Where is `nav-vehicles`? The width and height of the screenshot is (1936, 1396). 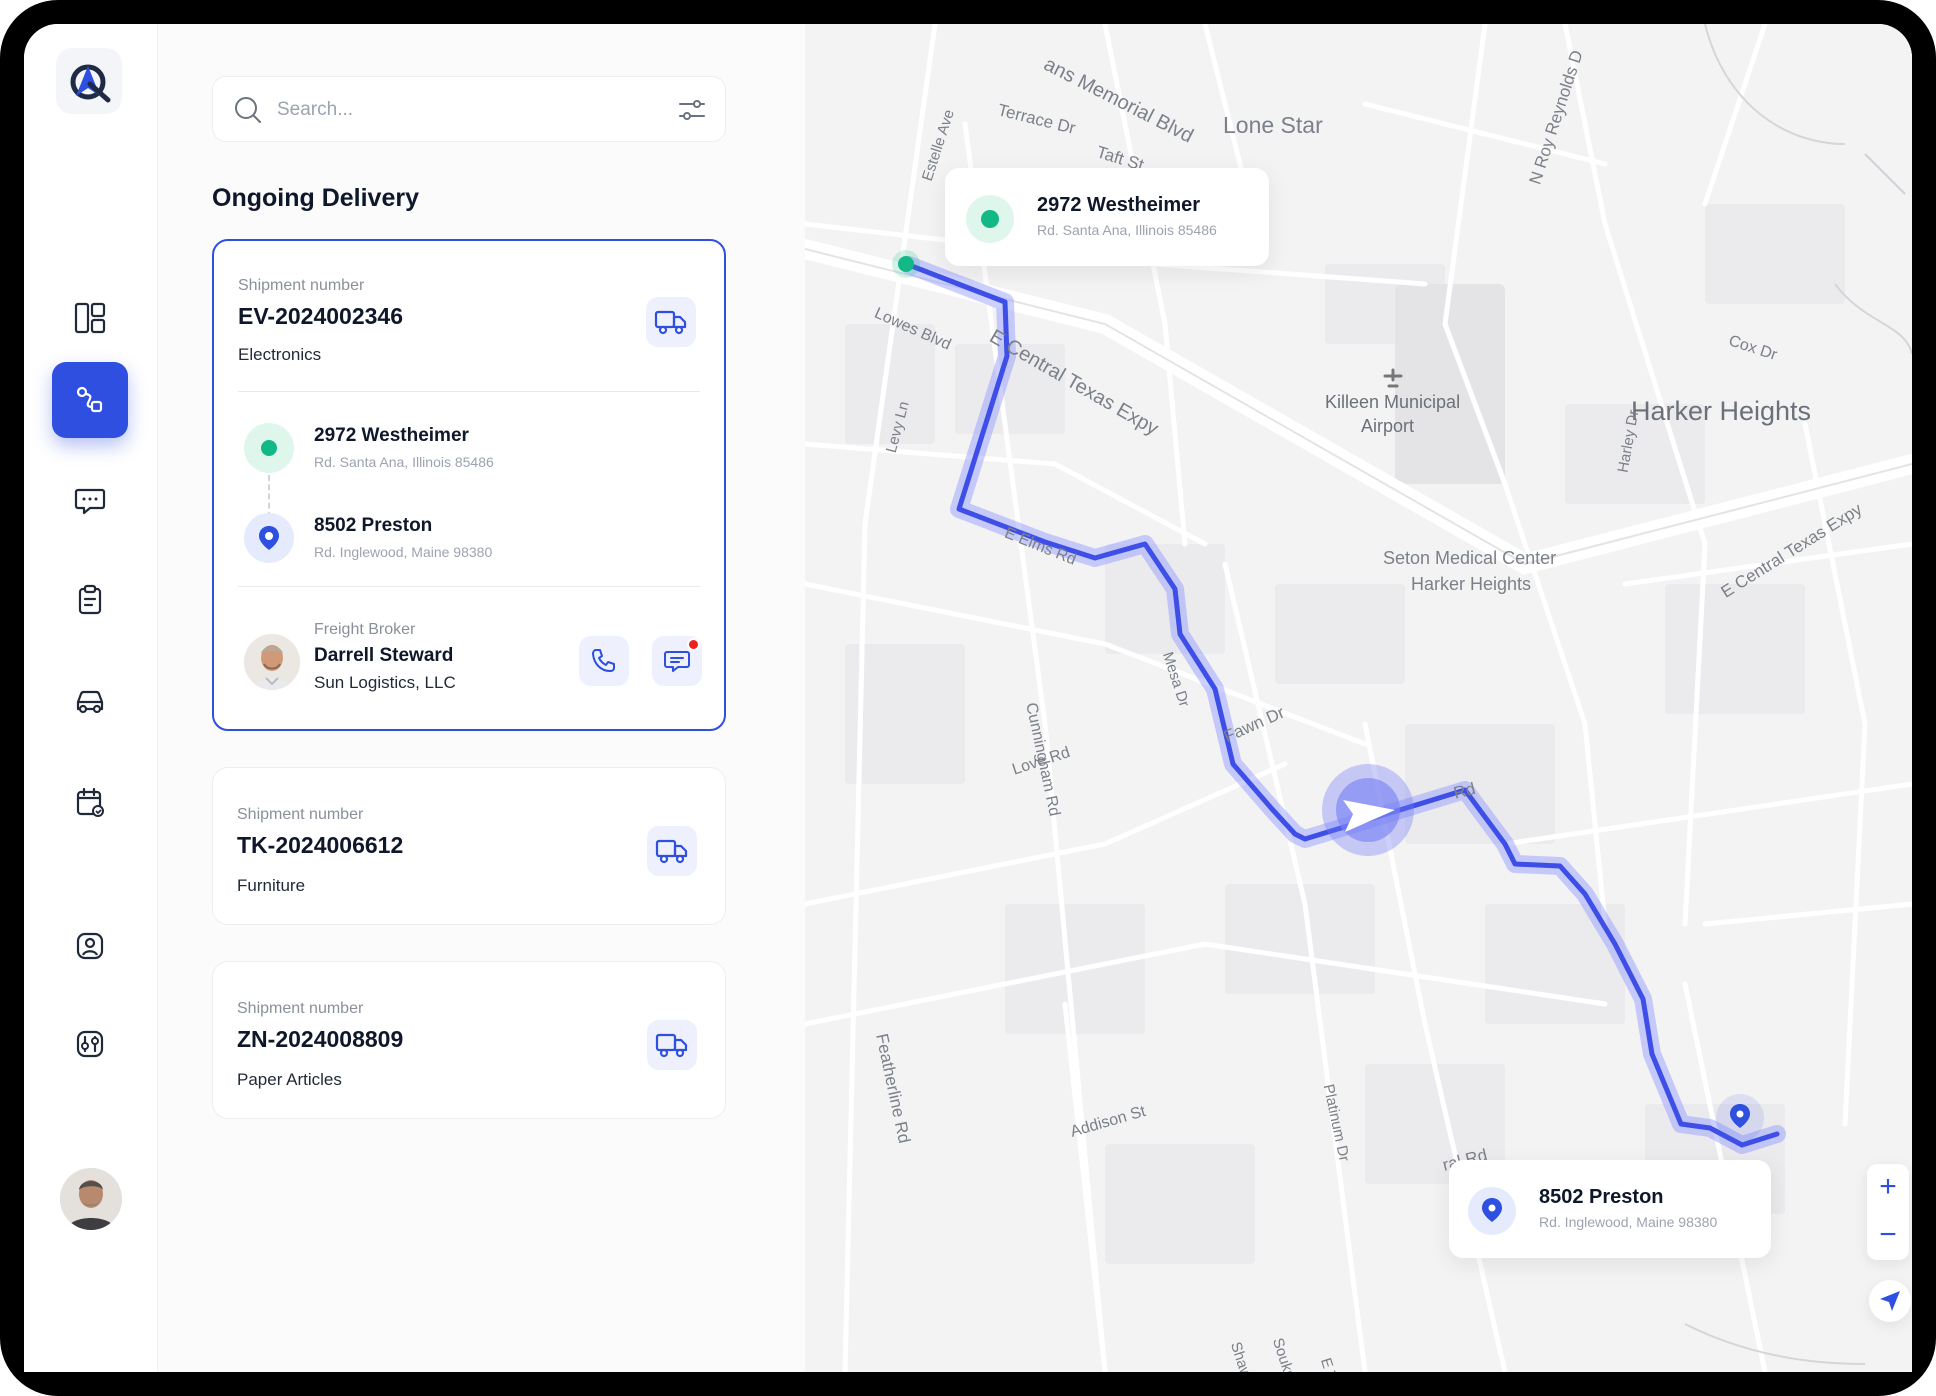
nav-vehicles is located at coordinates (90, 700).